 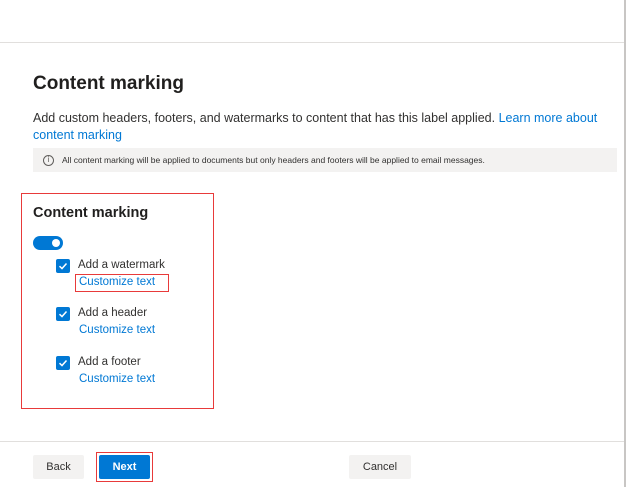 I want to click on header-label: Add a header, so click(x=113, y=313).